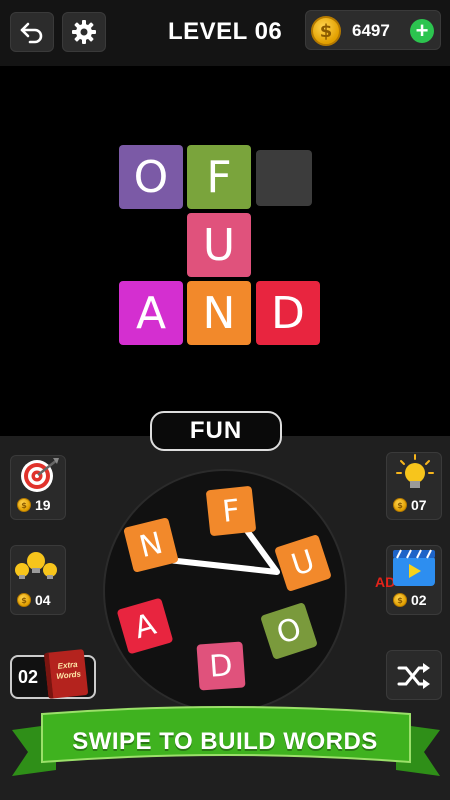  Describe the element at coordinates (225, 741) in the screenshot. I see `banner-text: SWIPE TO BUILD WORDS` at that location.